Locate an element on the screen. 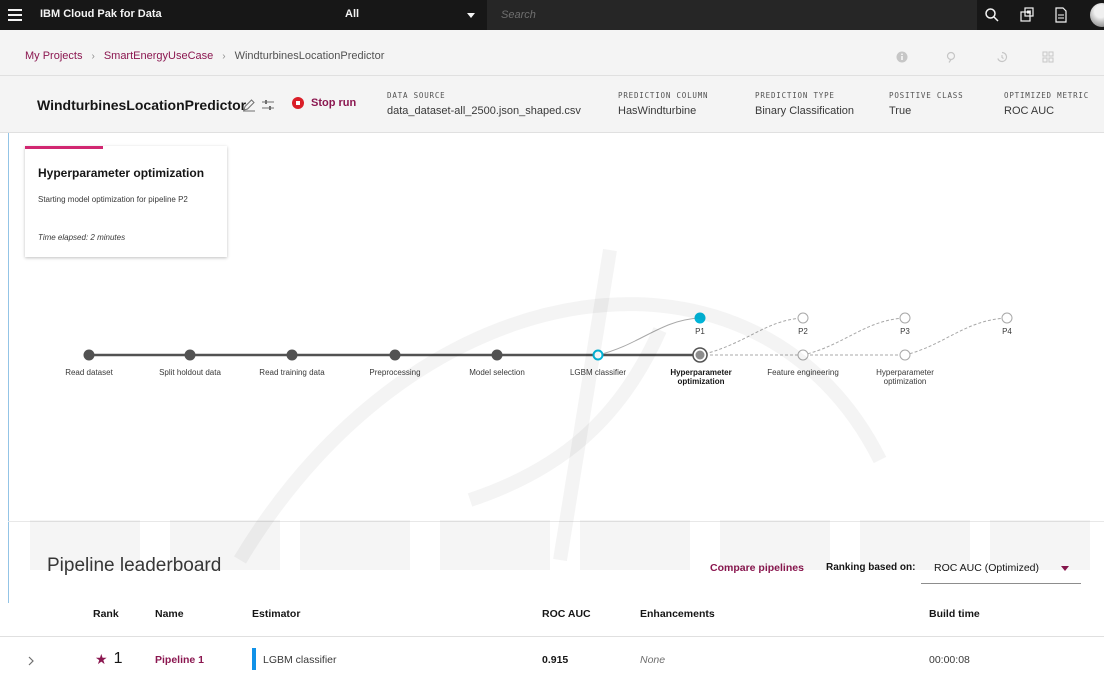 The width and height of the screenshot is (1104, 678). step-node-feature-engineering is located at coordinates (803, 355).